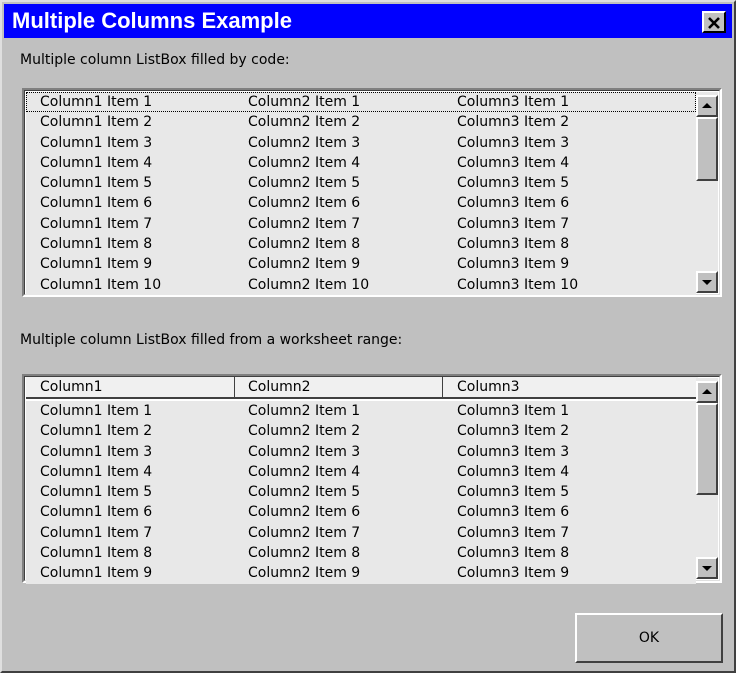 This screenshot has width=736, height=673. What do you see at coordinates (304, 122) in the screenshot?
I see `list-cell: Column2 Item 2` at bounding box center [304, 122].